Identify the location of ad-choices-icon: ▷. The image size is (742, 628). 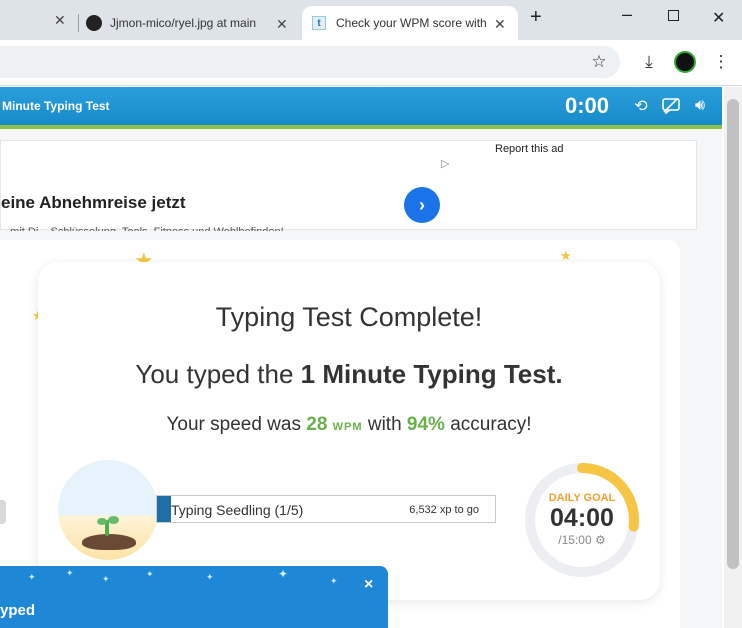
(445, 163).